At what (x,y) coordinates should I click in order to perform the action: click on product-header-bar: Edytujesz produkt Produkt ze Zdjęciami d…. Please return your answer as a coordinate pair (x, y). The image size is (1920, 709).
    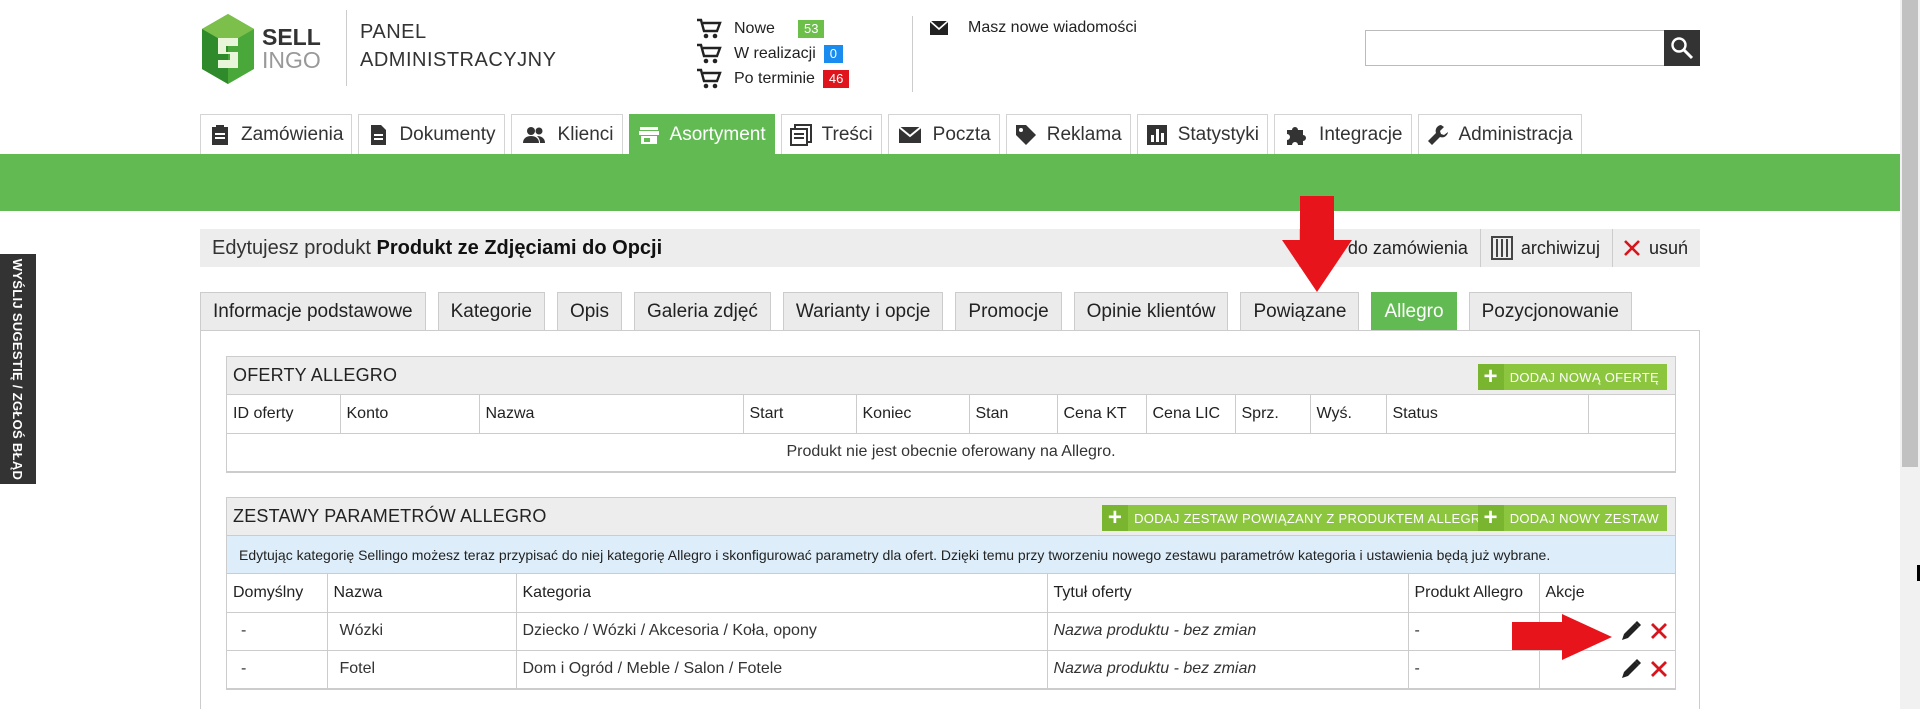
    Looking at the image, I should click on (950, 248).